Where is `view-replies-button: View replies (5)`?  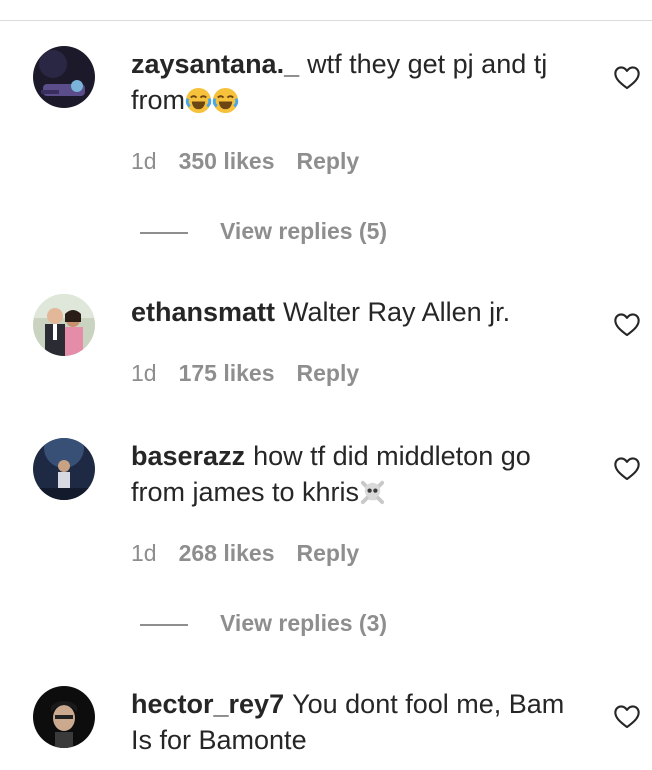
view-replies-button: View replies (5) is located at coordinates (263, 231).